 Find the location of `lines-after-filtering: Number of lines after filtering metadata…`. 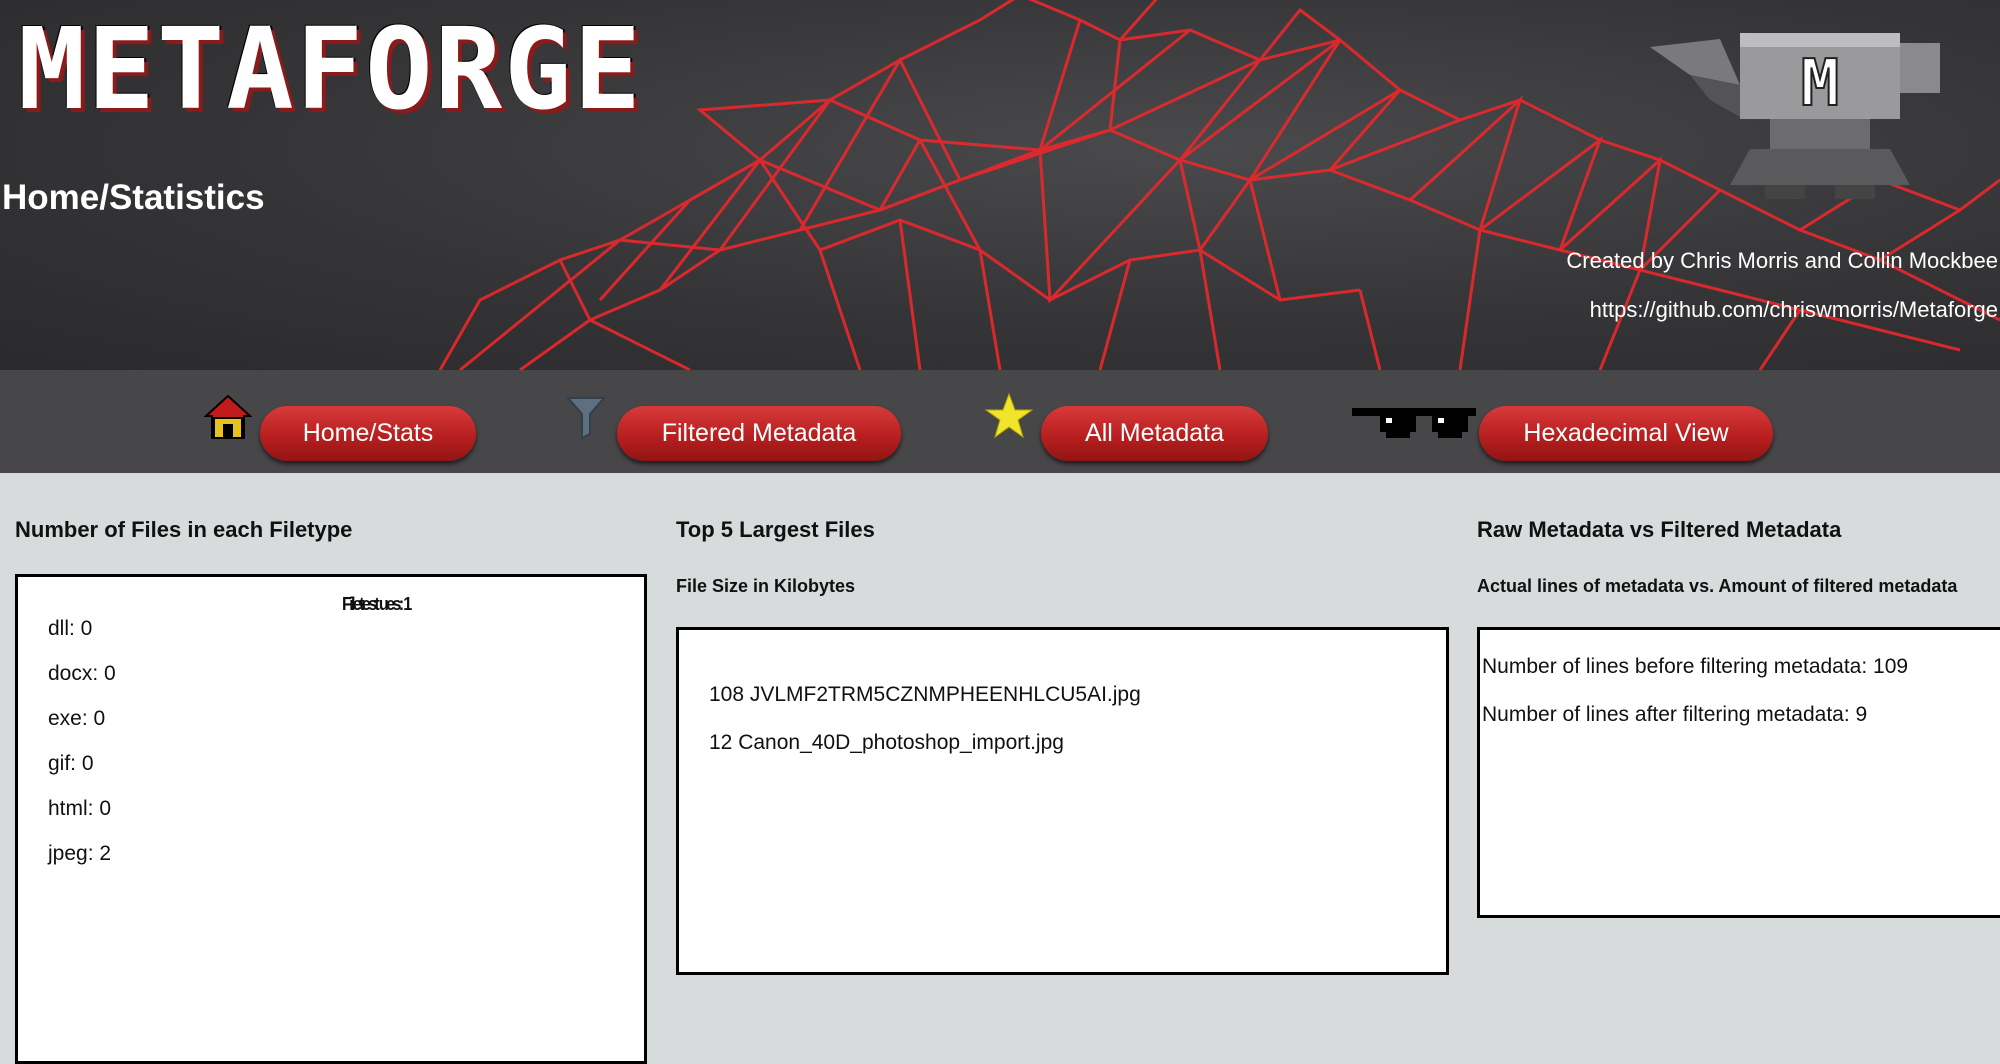

lines-after-filtering: Number of lines after filtering metadata… is located at coordinates (1675, 714).